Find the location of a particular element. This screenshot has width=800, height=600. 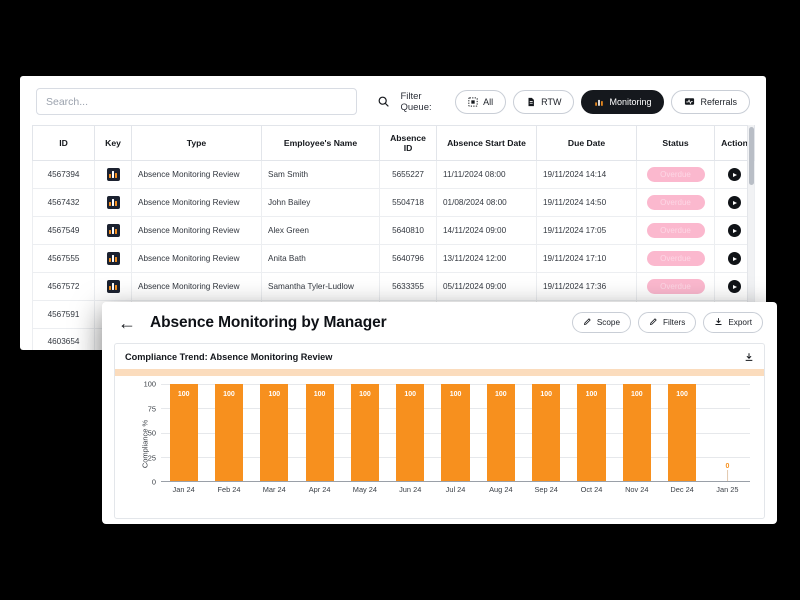

cell-id: 4567555 is located at coordinates (63, 258).